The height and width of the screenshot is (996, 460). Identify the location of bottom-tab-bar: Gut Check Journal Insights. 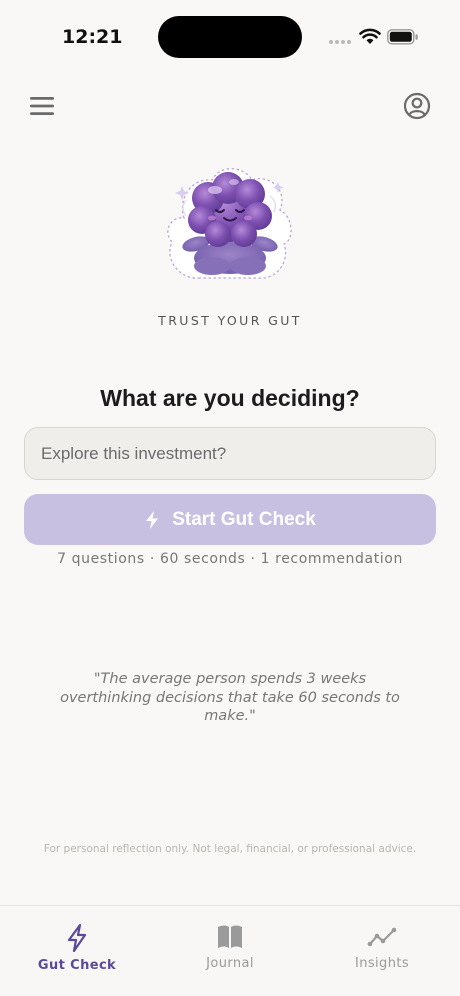
(230, 950).